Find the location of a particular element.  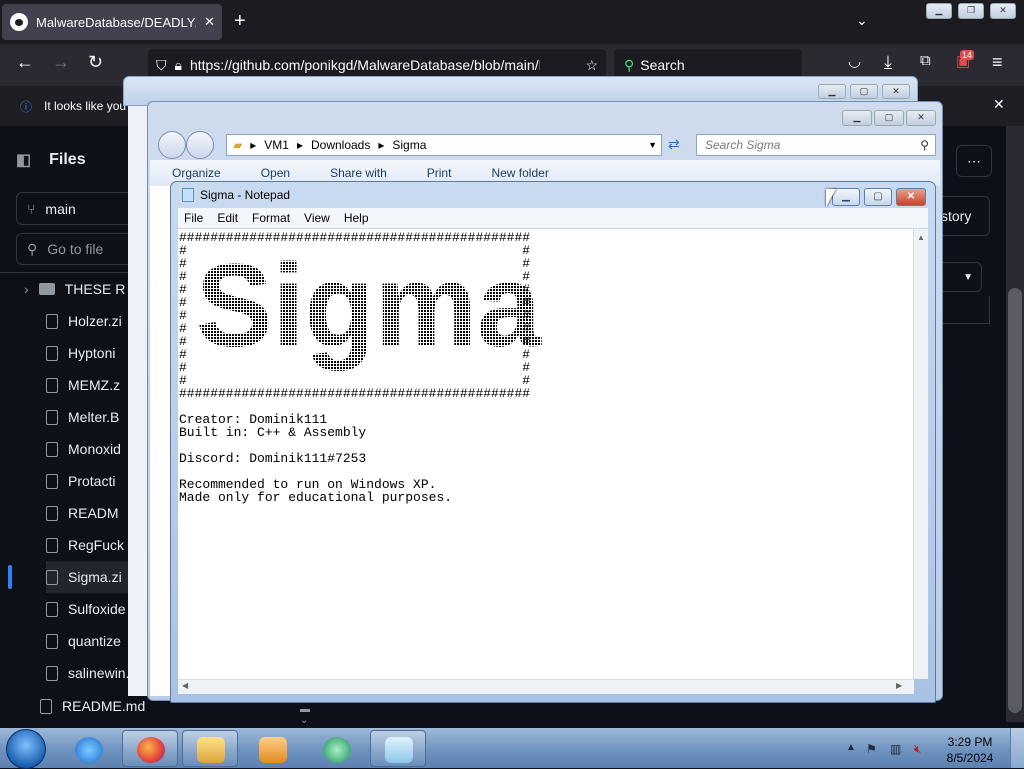

extensions-badge: 14 is located at coordinates (967, 55).